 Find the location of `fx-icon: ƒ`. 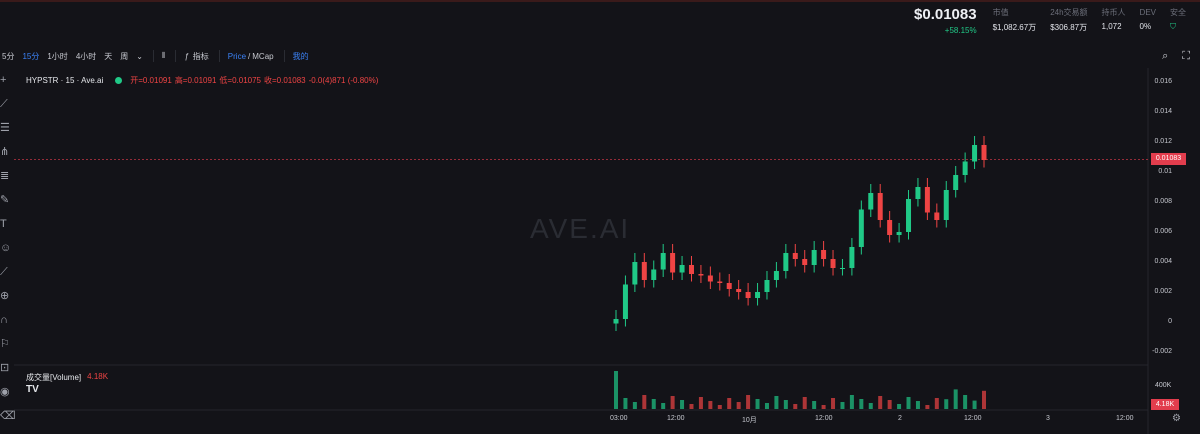

fx-icon: ƒ is located at coordinates (186, 56).